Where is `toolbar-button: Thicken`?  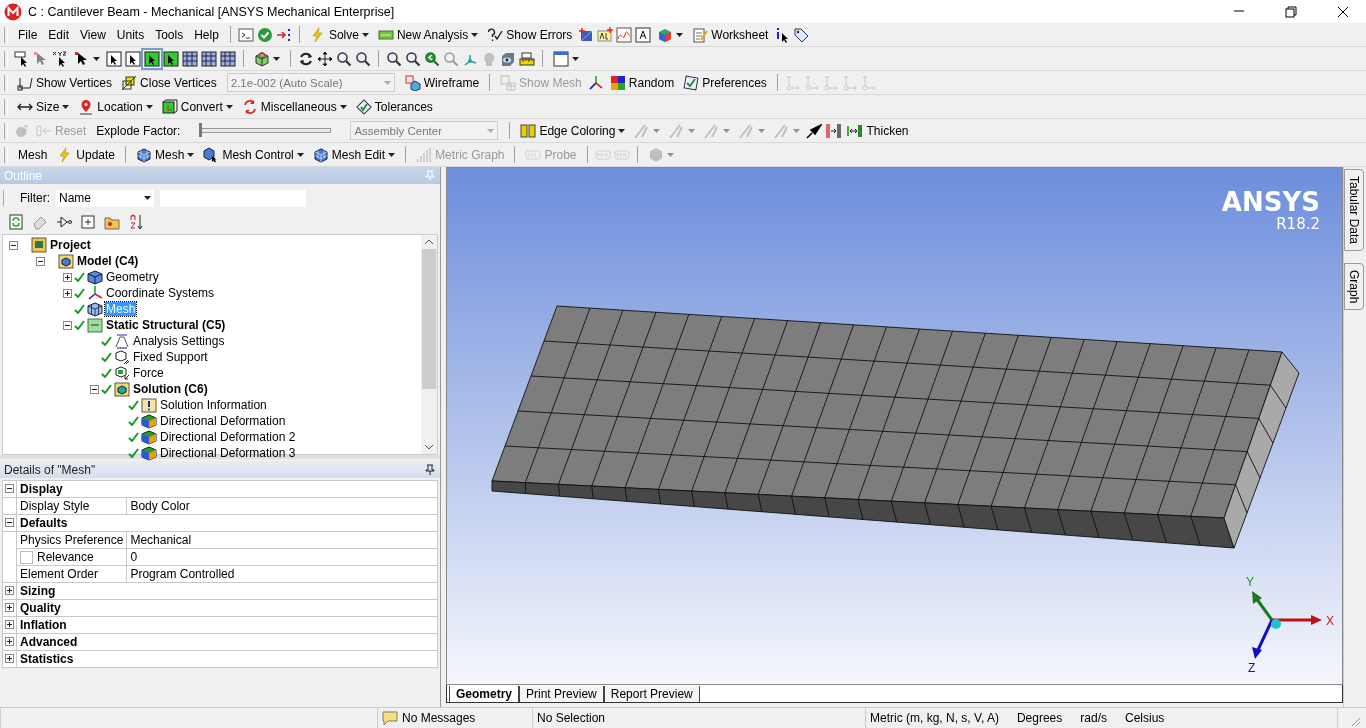
toolbar-button: Thicken is located at coordinates (878, 130).